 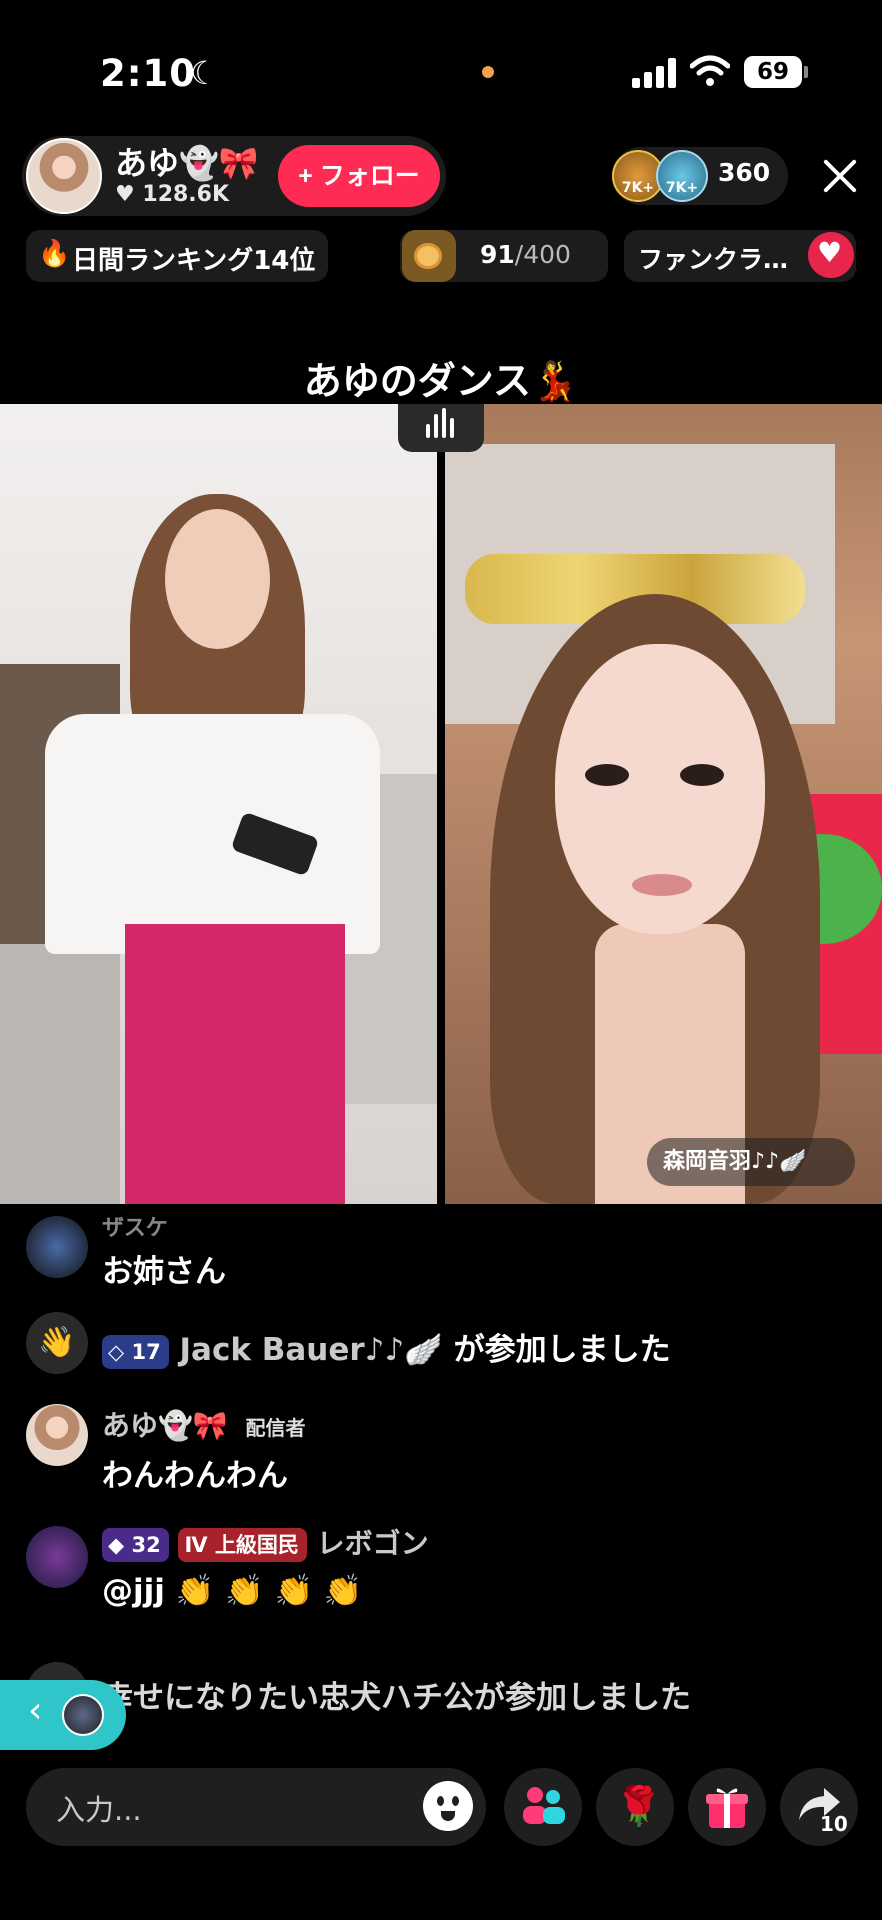 I want to click on rank-badge: Ⅳ 上級国民, so click(x=242, y=1545).